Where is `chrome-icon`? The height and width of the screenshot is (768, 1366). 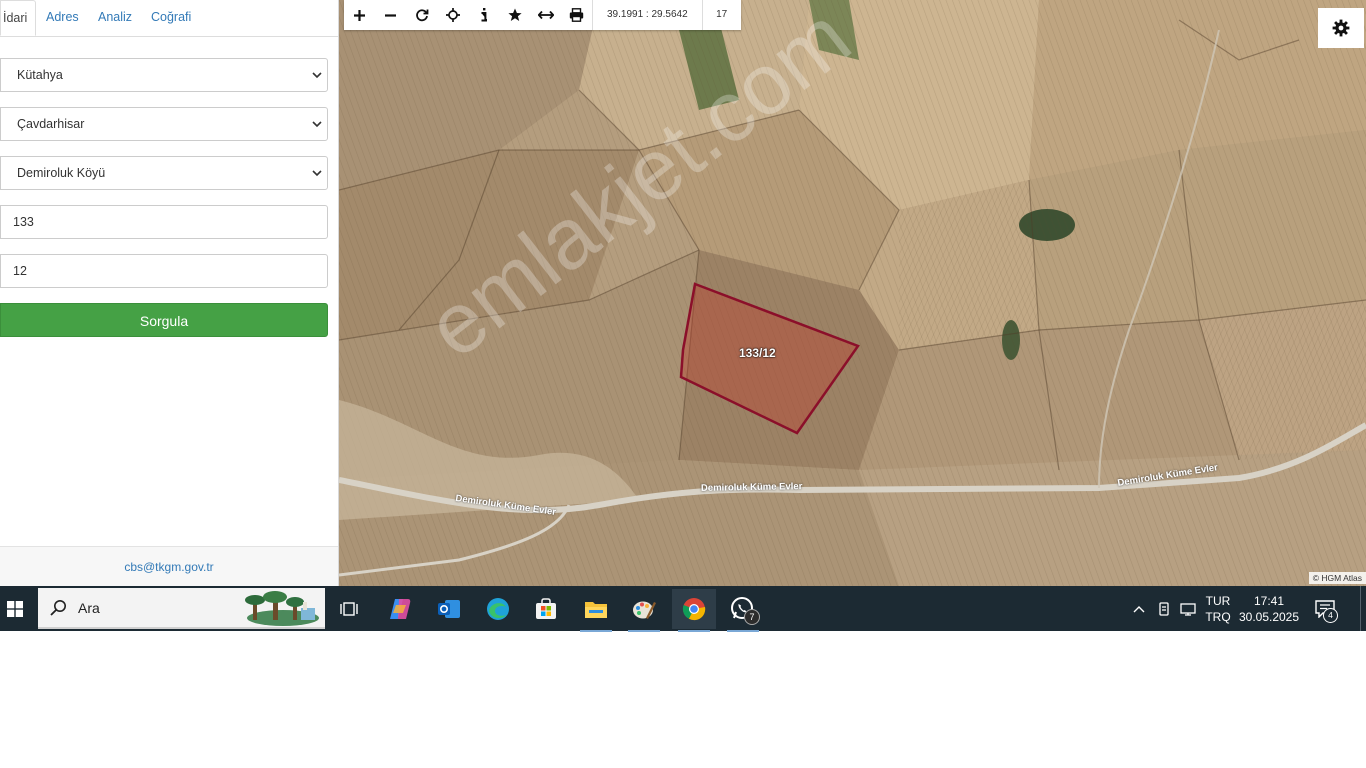
chrome-icon is located at coordinates (694, 609).